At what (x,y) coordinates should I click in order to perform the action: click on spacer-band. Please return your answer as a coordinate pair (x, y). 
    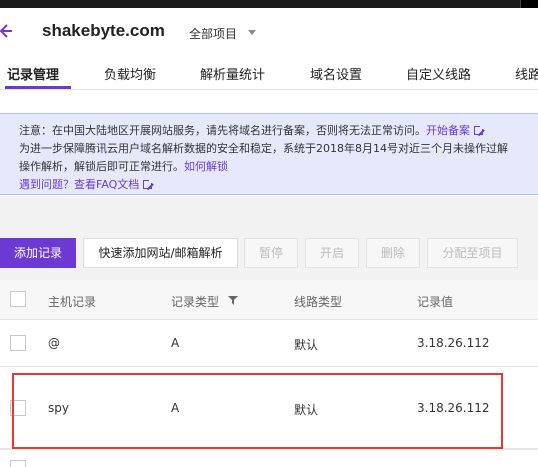
    Looking at the image, I should click on (269, 211).